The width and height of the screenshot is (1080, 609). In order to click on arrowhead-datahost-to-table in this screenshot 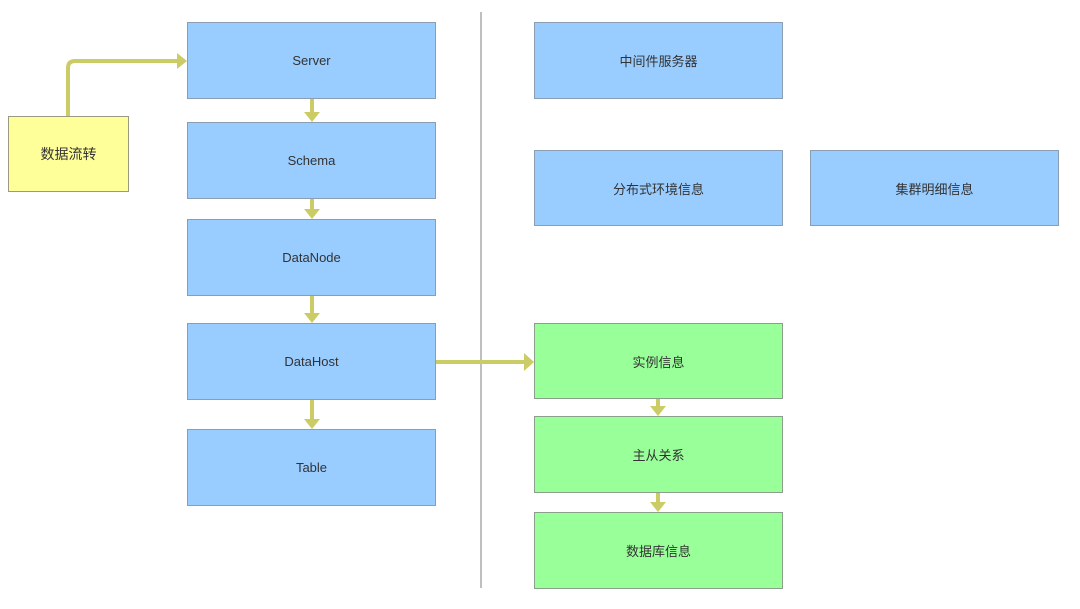, I will do `click(312, 424)`.